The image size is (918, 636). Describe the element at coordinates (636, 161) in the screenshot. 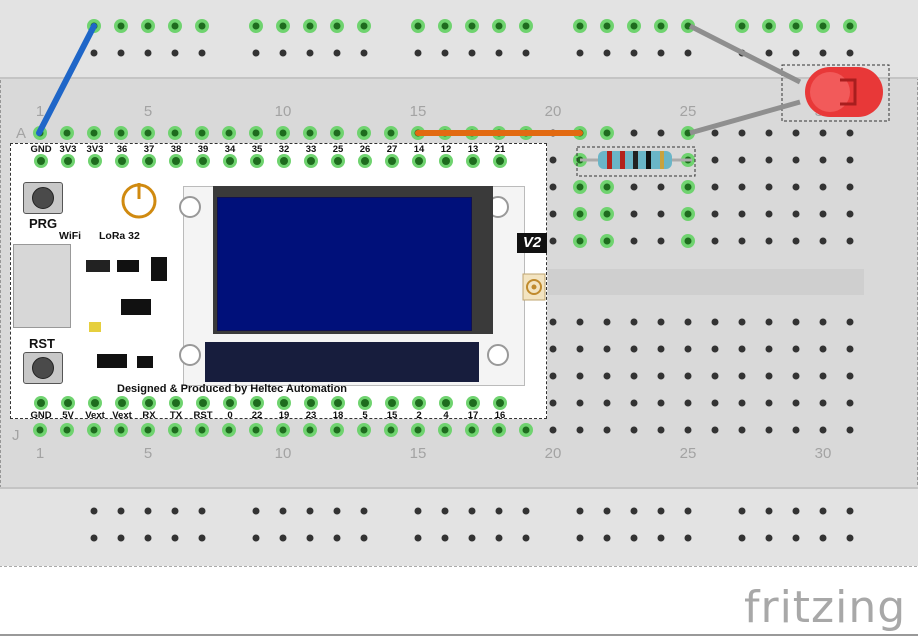

I see `resistor` at that location.